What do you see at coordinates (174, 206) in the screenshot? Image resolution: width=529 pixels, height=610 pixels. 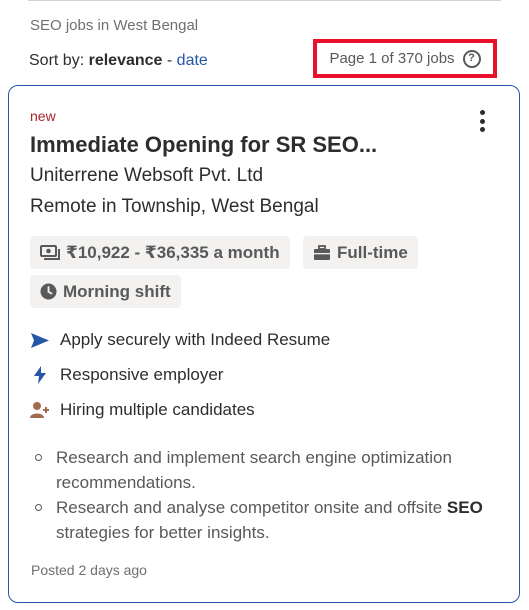 I see `job-location: Remote in Township, West Bengal` at bounding box center [174, 206].